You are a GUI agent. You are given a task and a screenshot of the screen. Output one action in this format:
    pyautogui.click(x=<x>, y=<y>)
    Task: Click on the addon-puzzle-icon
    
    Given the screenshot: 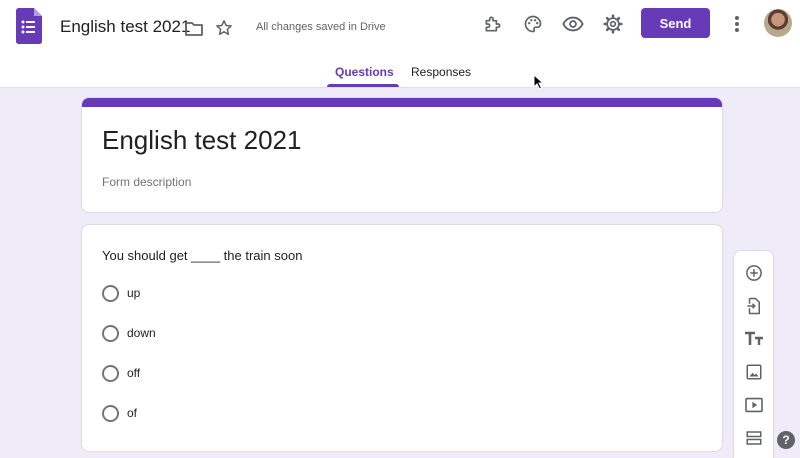 What is the action you would take?
    pyautogui.click(x=493, y=24)
    